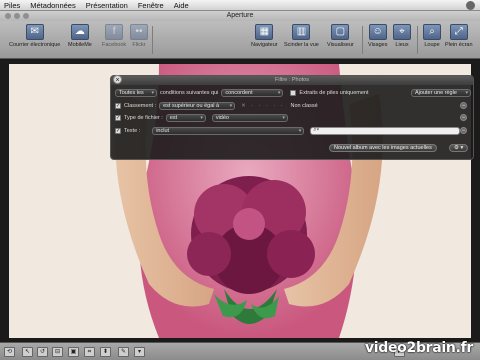 This screenshot has width=480, height=360. Describe the element at coordinates (463, 117) in the screenshot. I see `remove-filetype-rule-icon: −` at that location.